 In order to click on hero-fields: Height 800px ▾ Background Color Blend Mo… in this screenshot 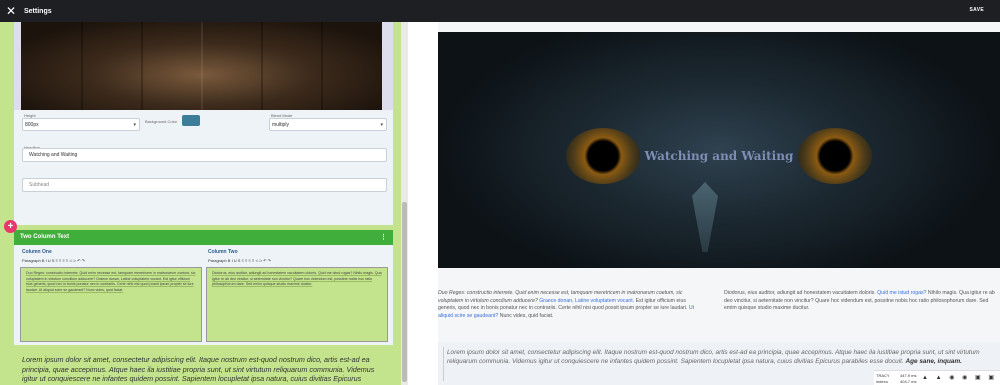, I will do `click(203, 167)`.